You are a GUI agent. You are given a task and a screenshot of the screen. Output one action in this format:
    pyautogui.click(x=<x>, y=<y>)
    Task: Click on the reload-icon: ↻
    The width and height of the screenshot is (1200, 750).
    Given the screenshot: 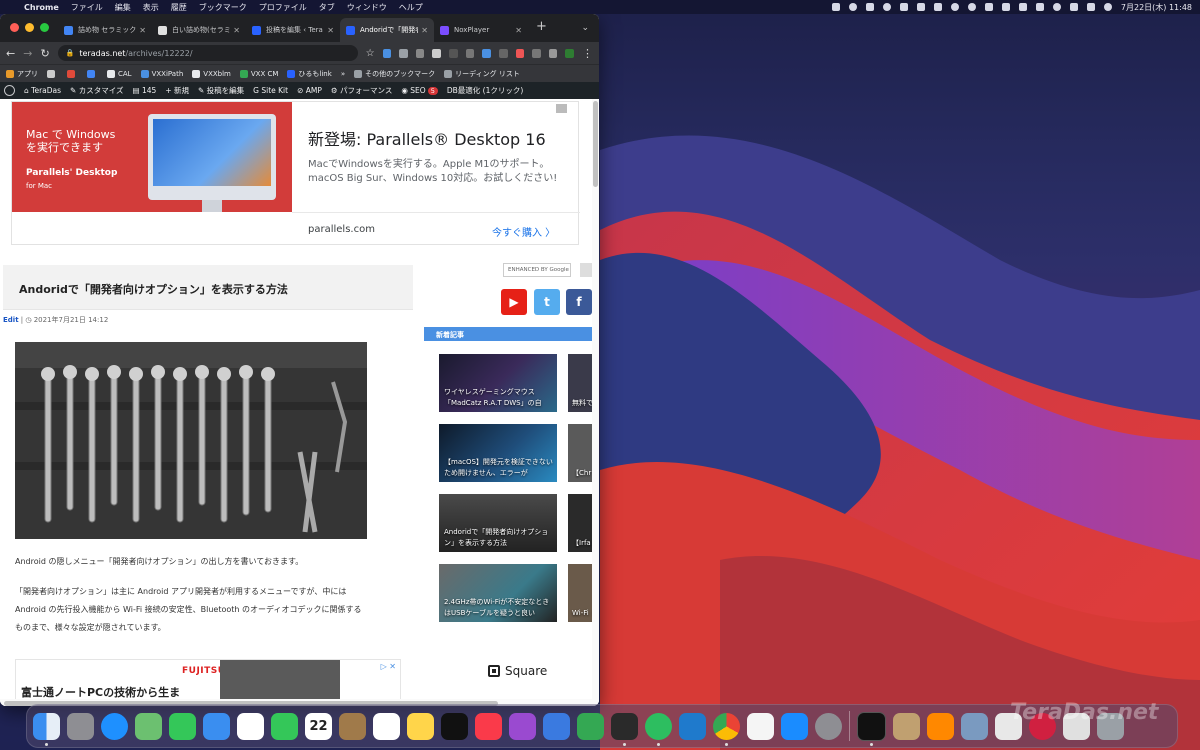 What is the action you would take?
    pyautogui.click(x=44, y=53)
    